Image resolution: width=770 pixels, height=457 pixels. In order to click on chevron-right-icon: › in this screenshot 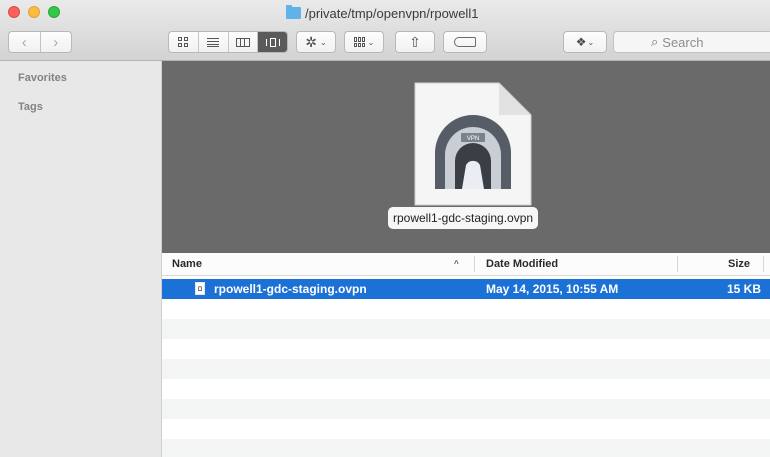, I will do `click(56, 42)`.